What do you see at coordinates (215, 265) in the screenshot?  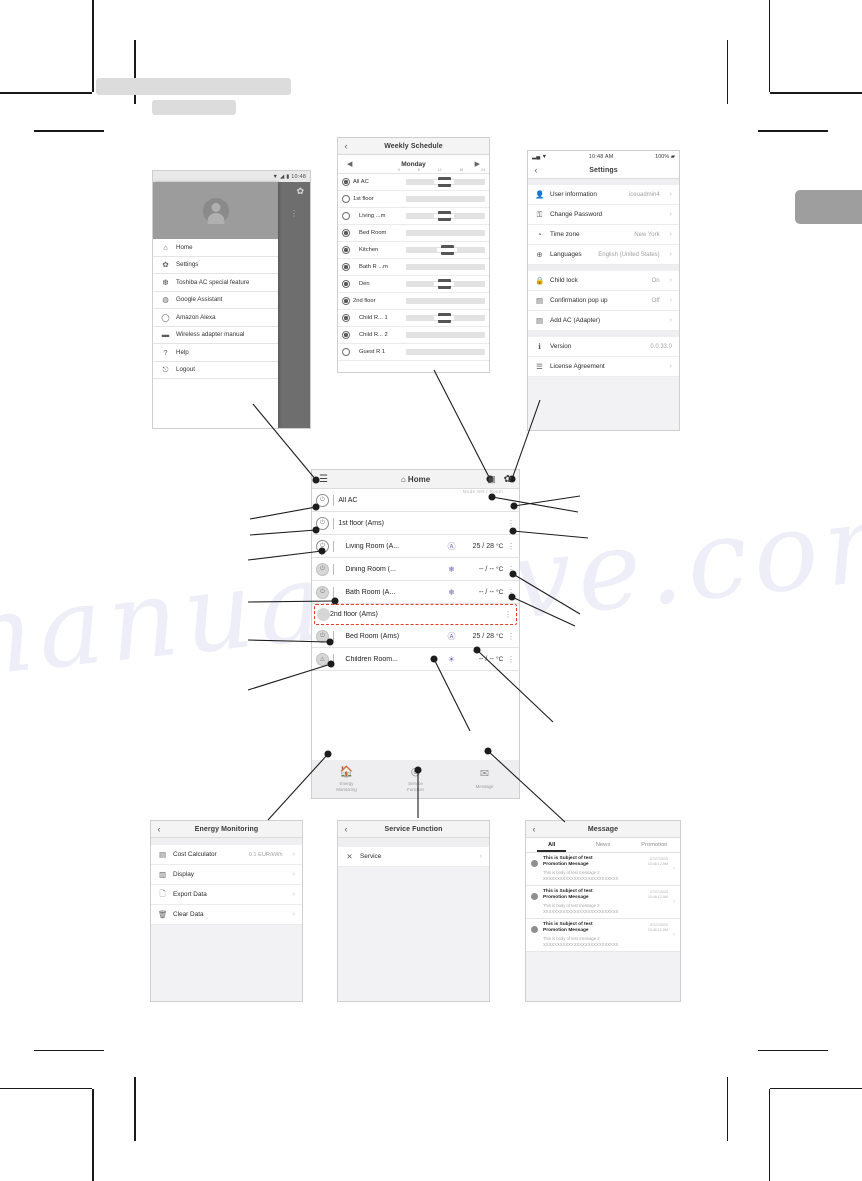 I see `menu-item-settings: ✿ Settings` at bounding box center [215, 265].